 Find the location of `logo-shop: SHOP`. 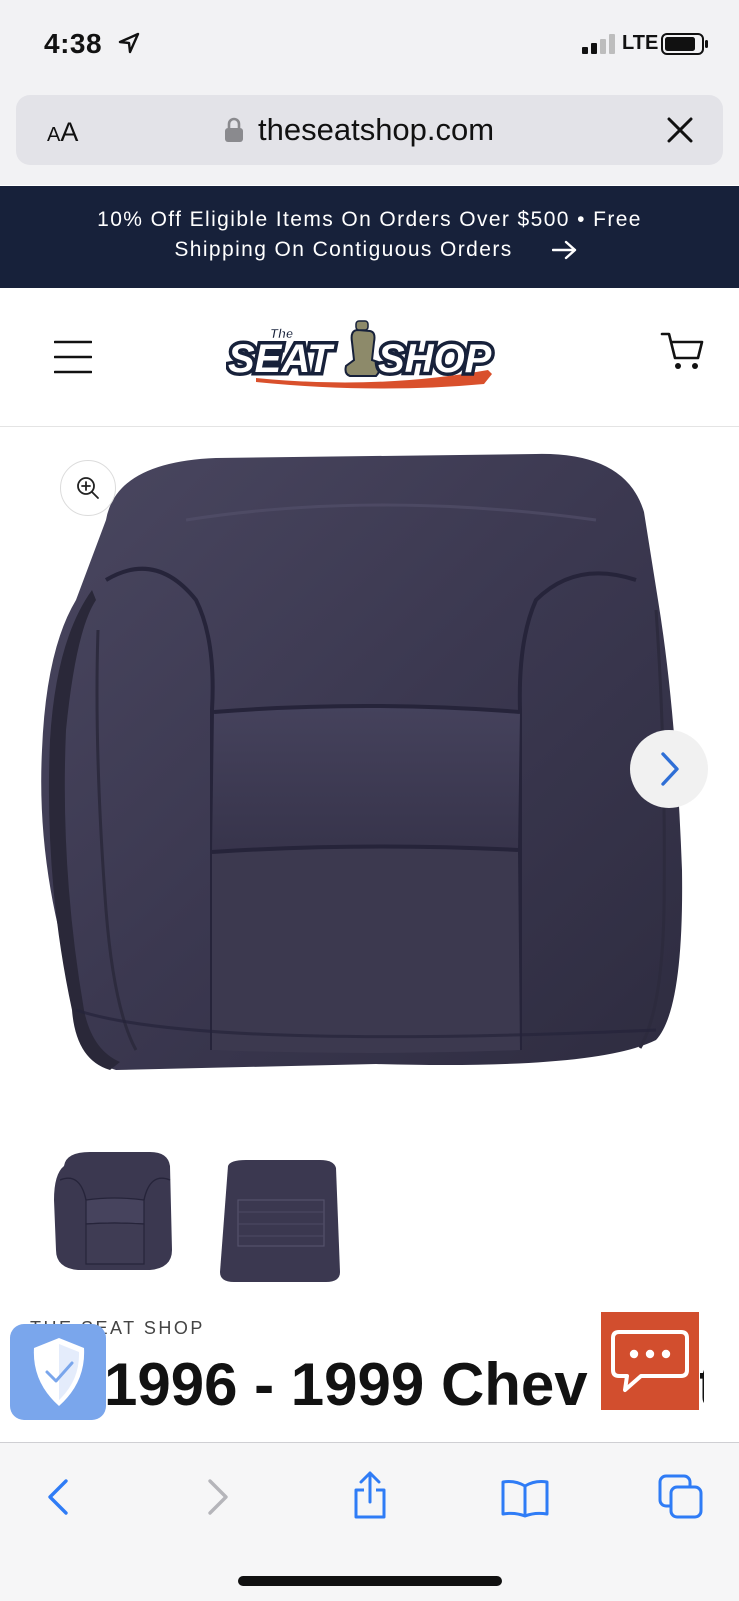

logo-shop: SHOP is located at coordinates (435, 359).